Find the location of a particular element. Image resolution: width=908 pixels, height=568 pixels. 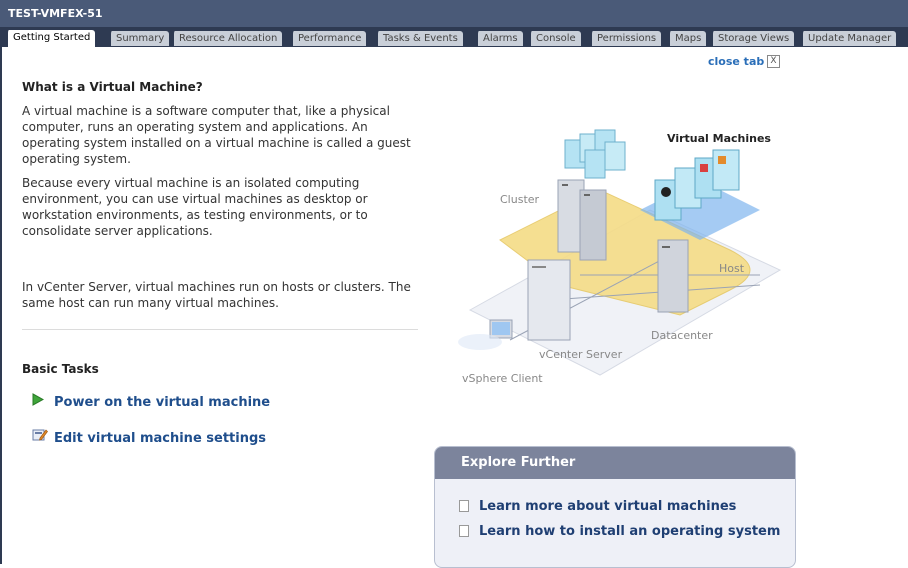

label-host: Host is located at coordinates (732, 268).